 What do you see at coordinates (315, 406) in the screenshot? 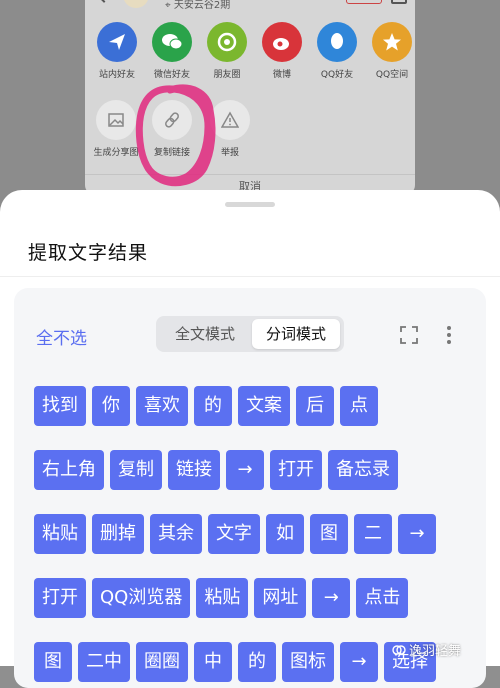
I see `word-chip: 后` at bounding box center [315, 406].